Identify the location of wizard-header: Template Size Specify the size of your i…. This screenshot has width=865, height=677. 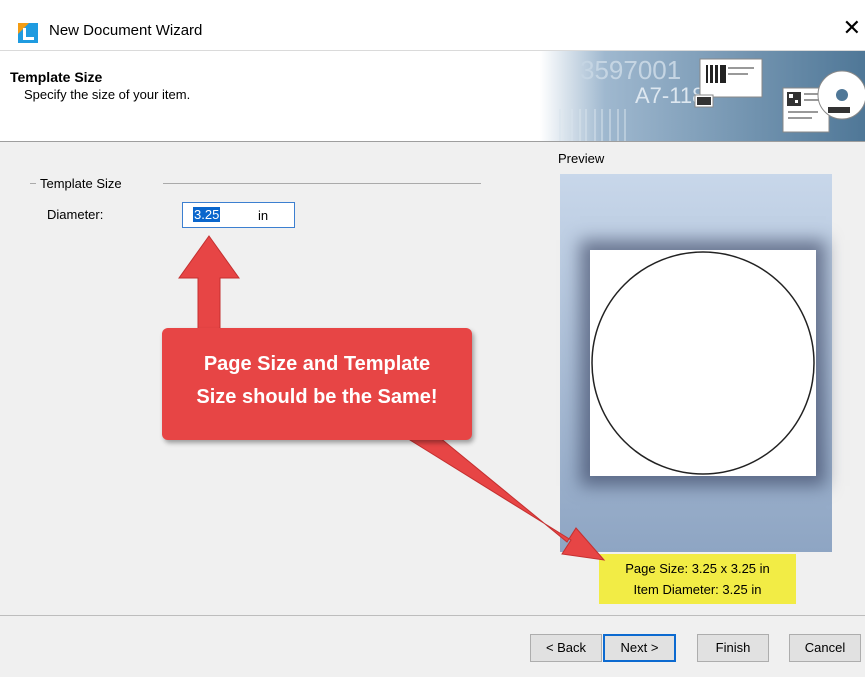
(432, 96).